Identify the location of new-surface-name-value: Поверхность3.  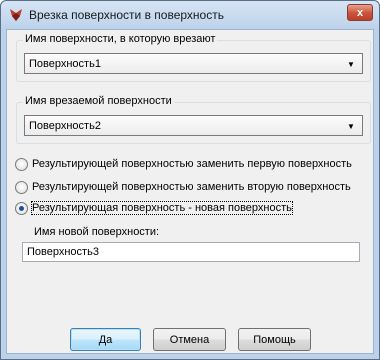
(63, 252).